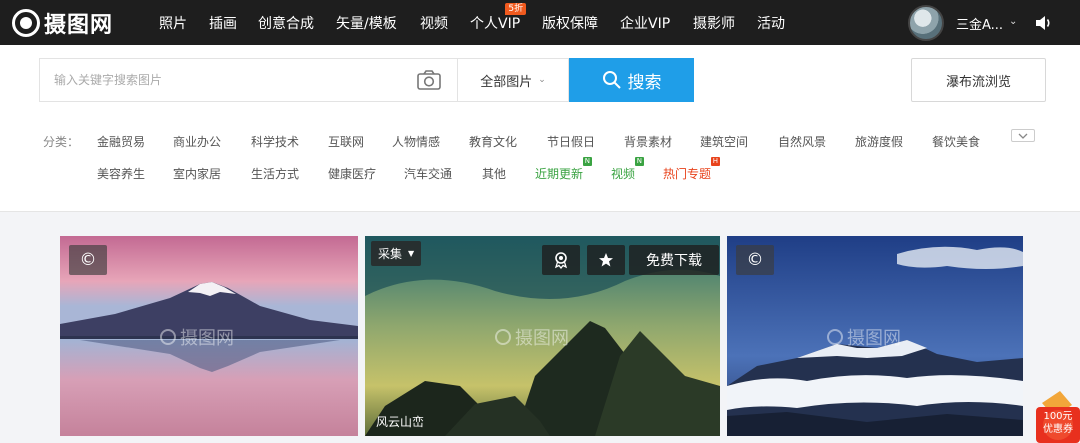 This screenshot has height=443, width=1080. I want to click on photo-card-2: 采集 ▼ 免费下载 摄图网 风云山峦, so click(542, 336).